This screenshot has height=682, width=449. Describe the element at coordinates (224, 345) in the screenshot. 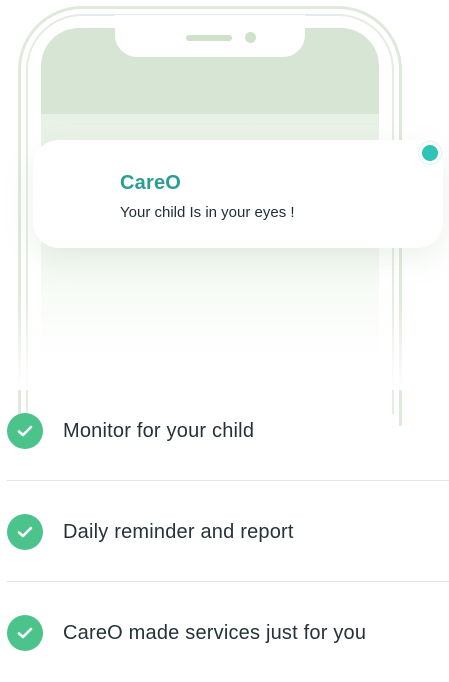

I see `phone-fade-overlay` at that location.